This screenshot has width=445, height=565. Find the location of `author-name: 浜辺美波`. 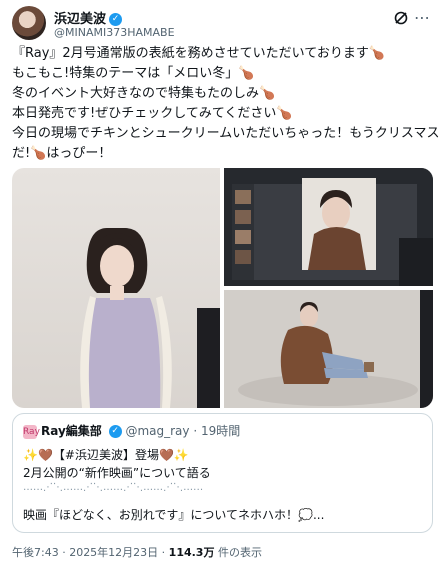

author-name: 浜辺美波 is located at coordinates (80, 19).